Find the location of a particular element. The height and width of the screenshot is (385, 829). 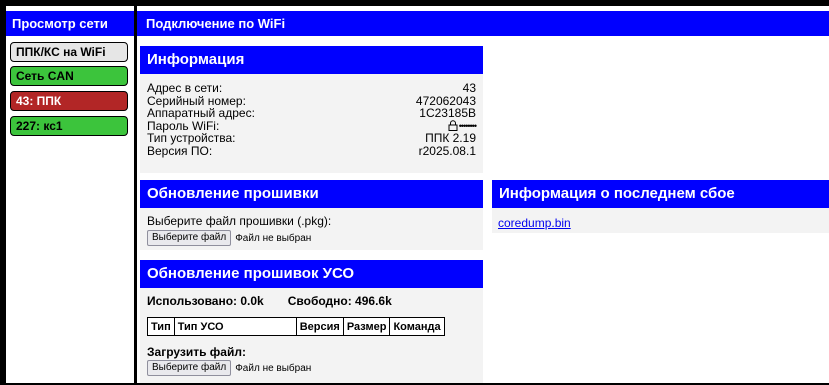

info-row-address: Адрес в сети: 43 is located at coordinates (311, 88).